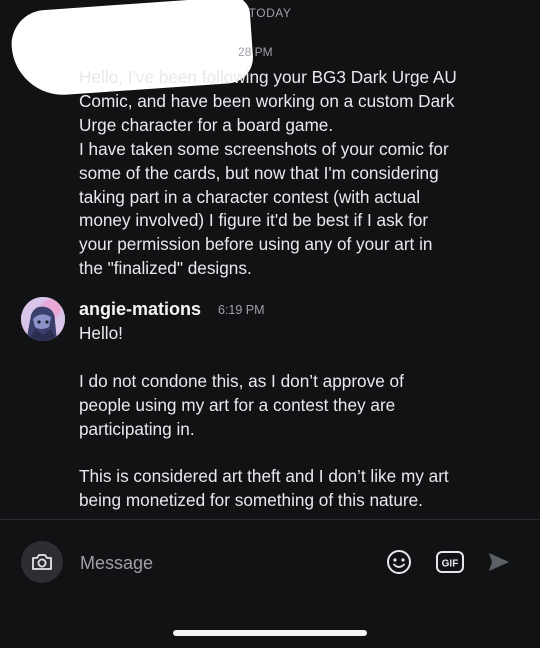 The image size is (540, 648). What do you see at coordinates (270, 519) in the screenshot?
I see `composer-divider` at bounding box center [270, 519].